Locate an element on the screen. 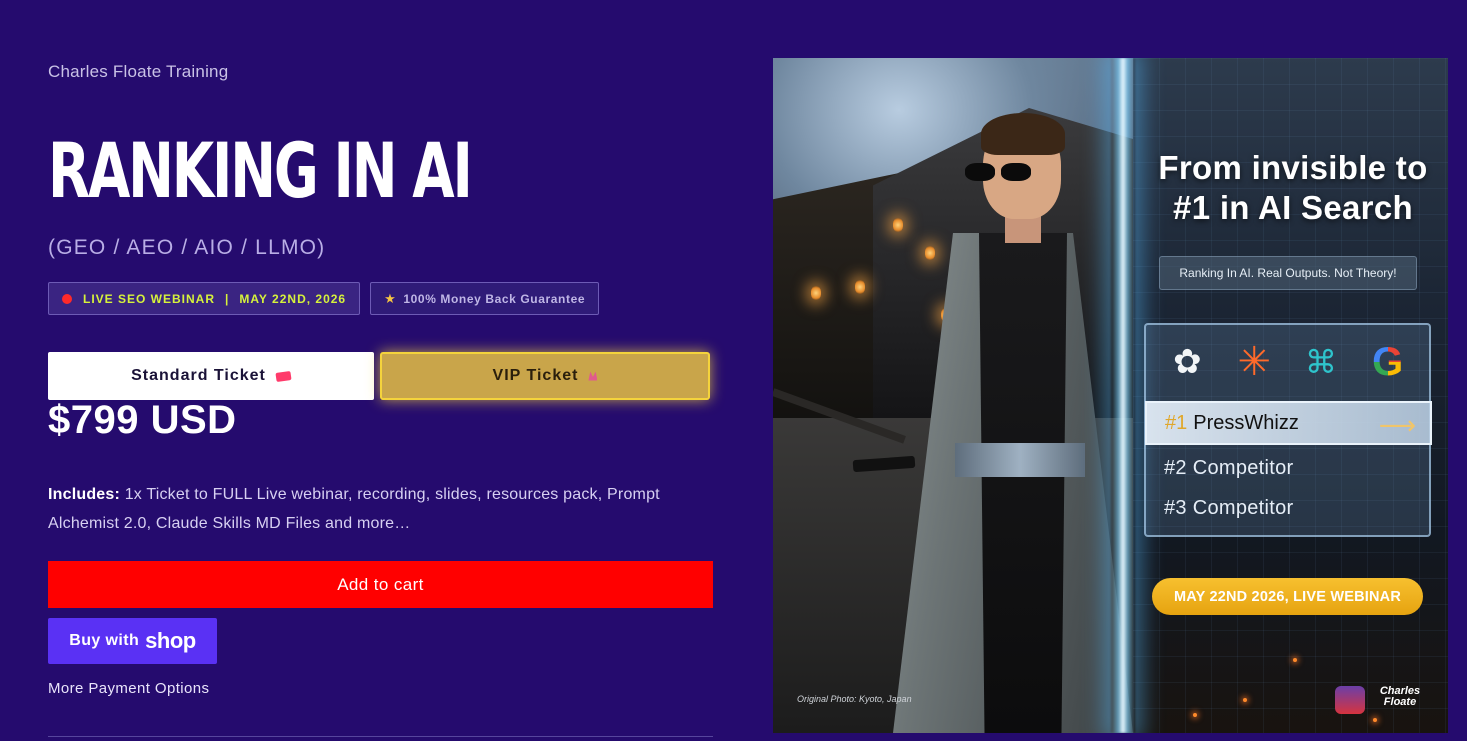 This screenshot has height=741, width=1467. rank-2-row: #2 Competitor is located at coordinates (1229, 468).